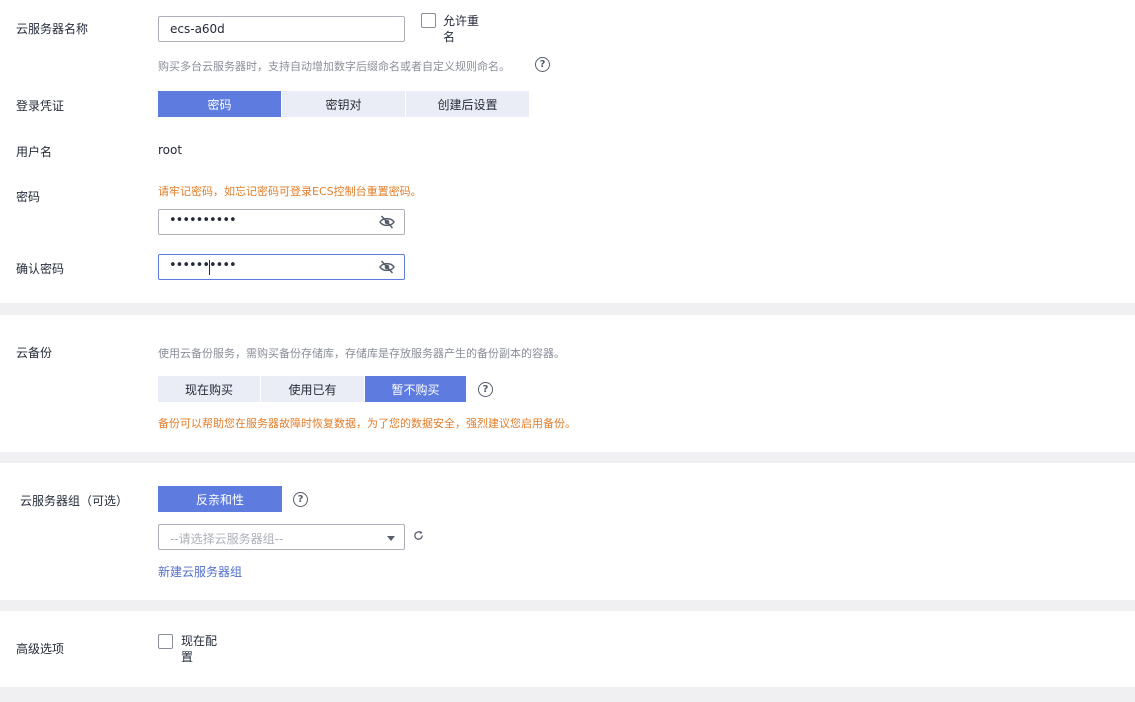 The image size is (1135, 702). Describe the element at coordinates (418, 535) in the screenshot. I see `refresh-icon` at that location.